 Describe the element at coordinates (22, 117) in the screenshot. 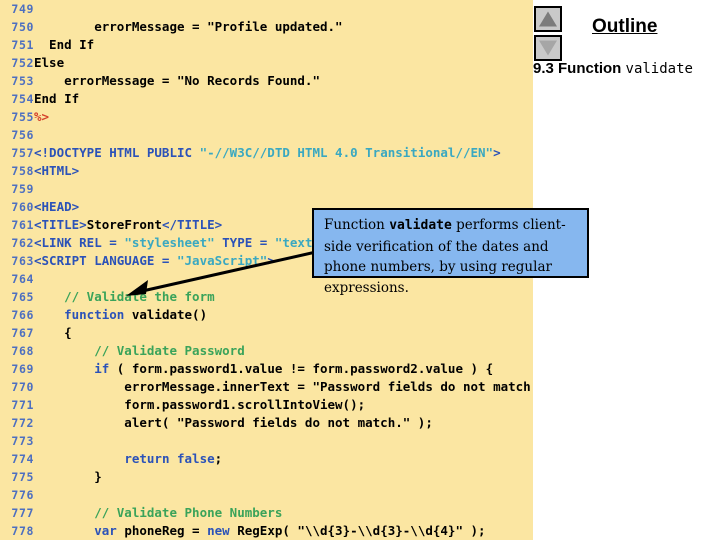

I see `line-number: 755` at that location.